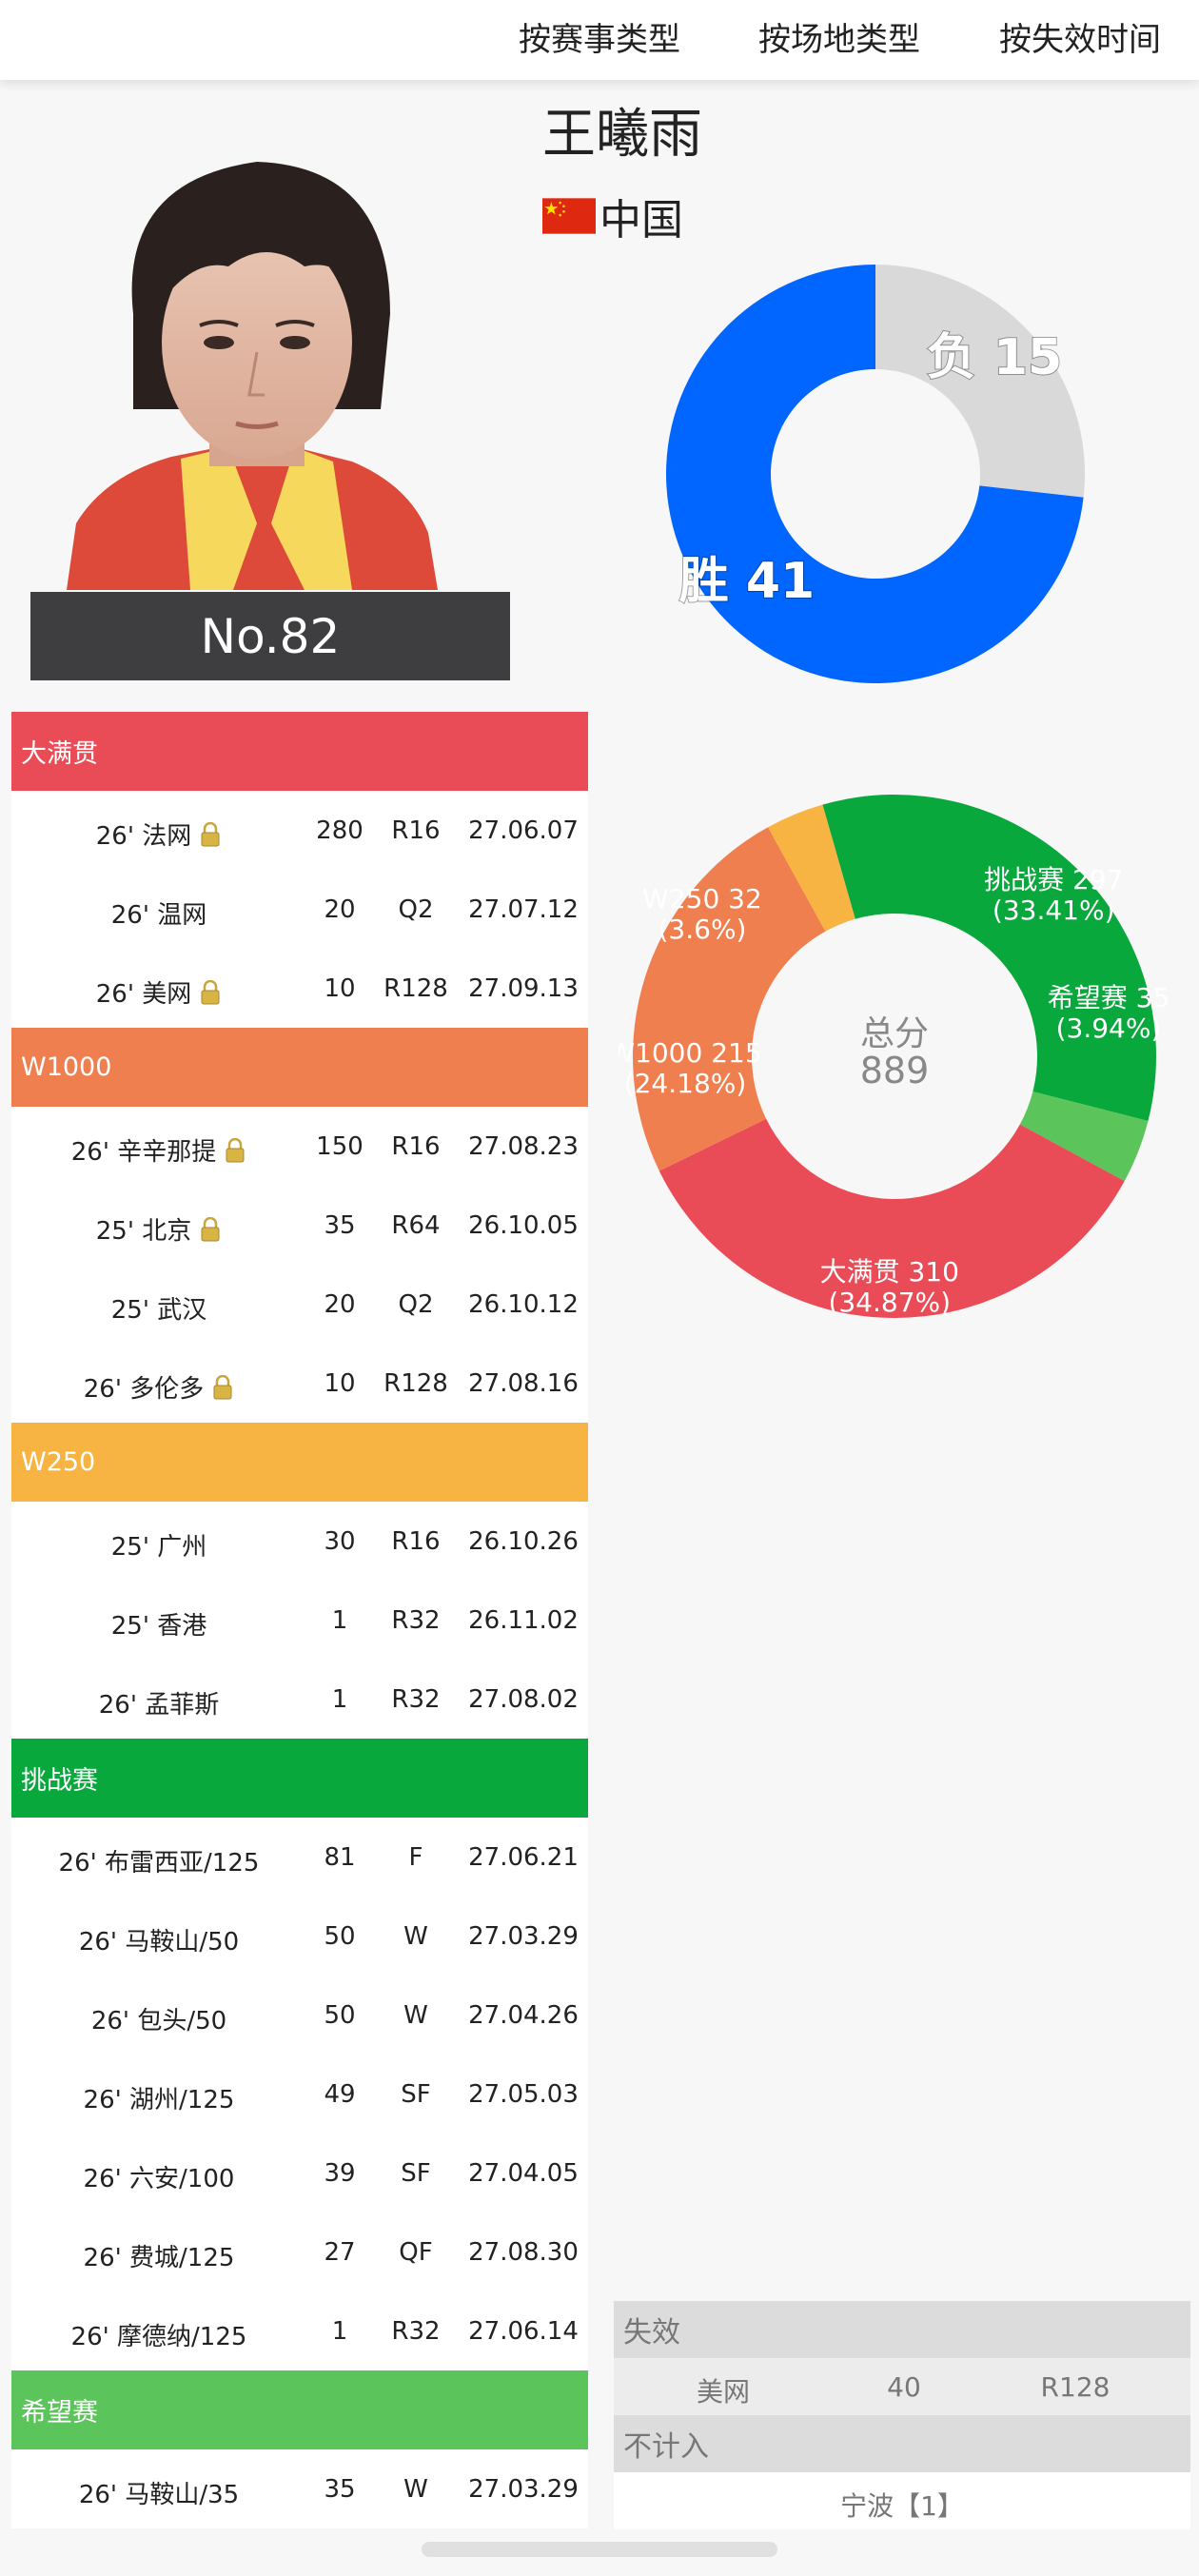 The width and height of the screenshot is (1199, 2576). What do you see at coordinates (875, 474) in the screenshot?
I see `win-loss-donut-chart: 负 15 胜 41` at bounding box center [875, 474].